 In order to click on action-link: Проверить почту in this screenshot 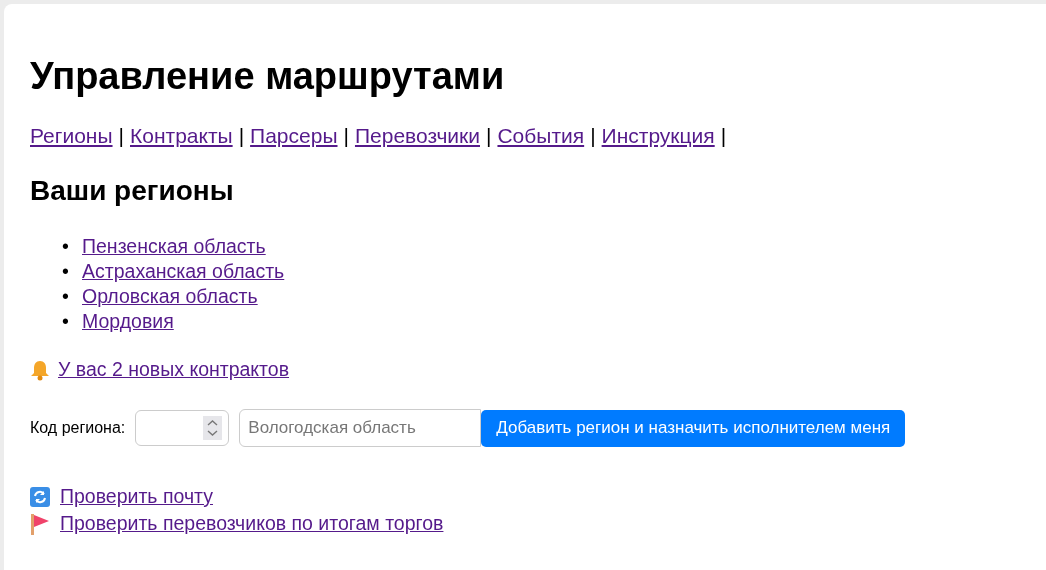, I will do `click(121, 496)`.